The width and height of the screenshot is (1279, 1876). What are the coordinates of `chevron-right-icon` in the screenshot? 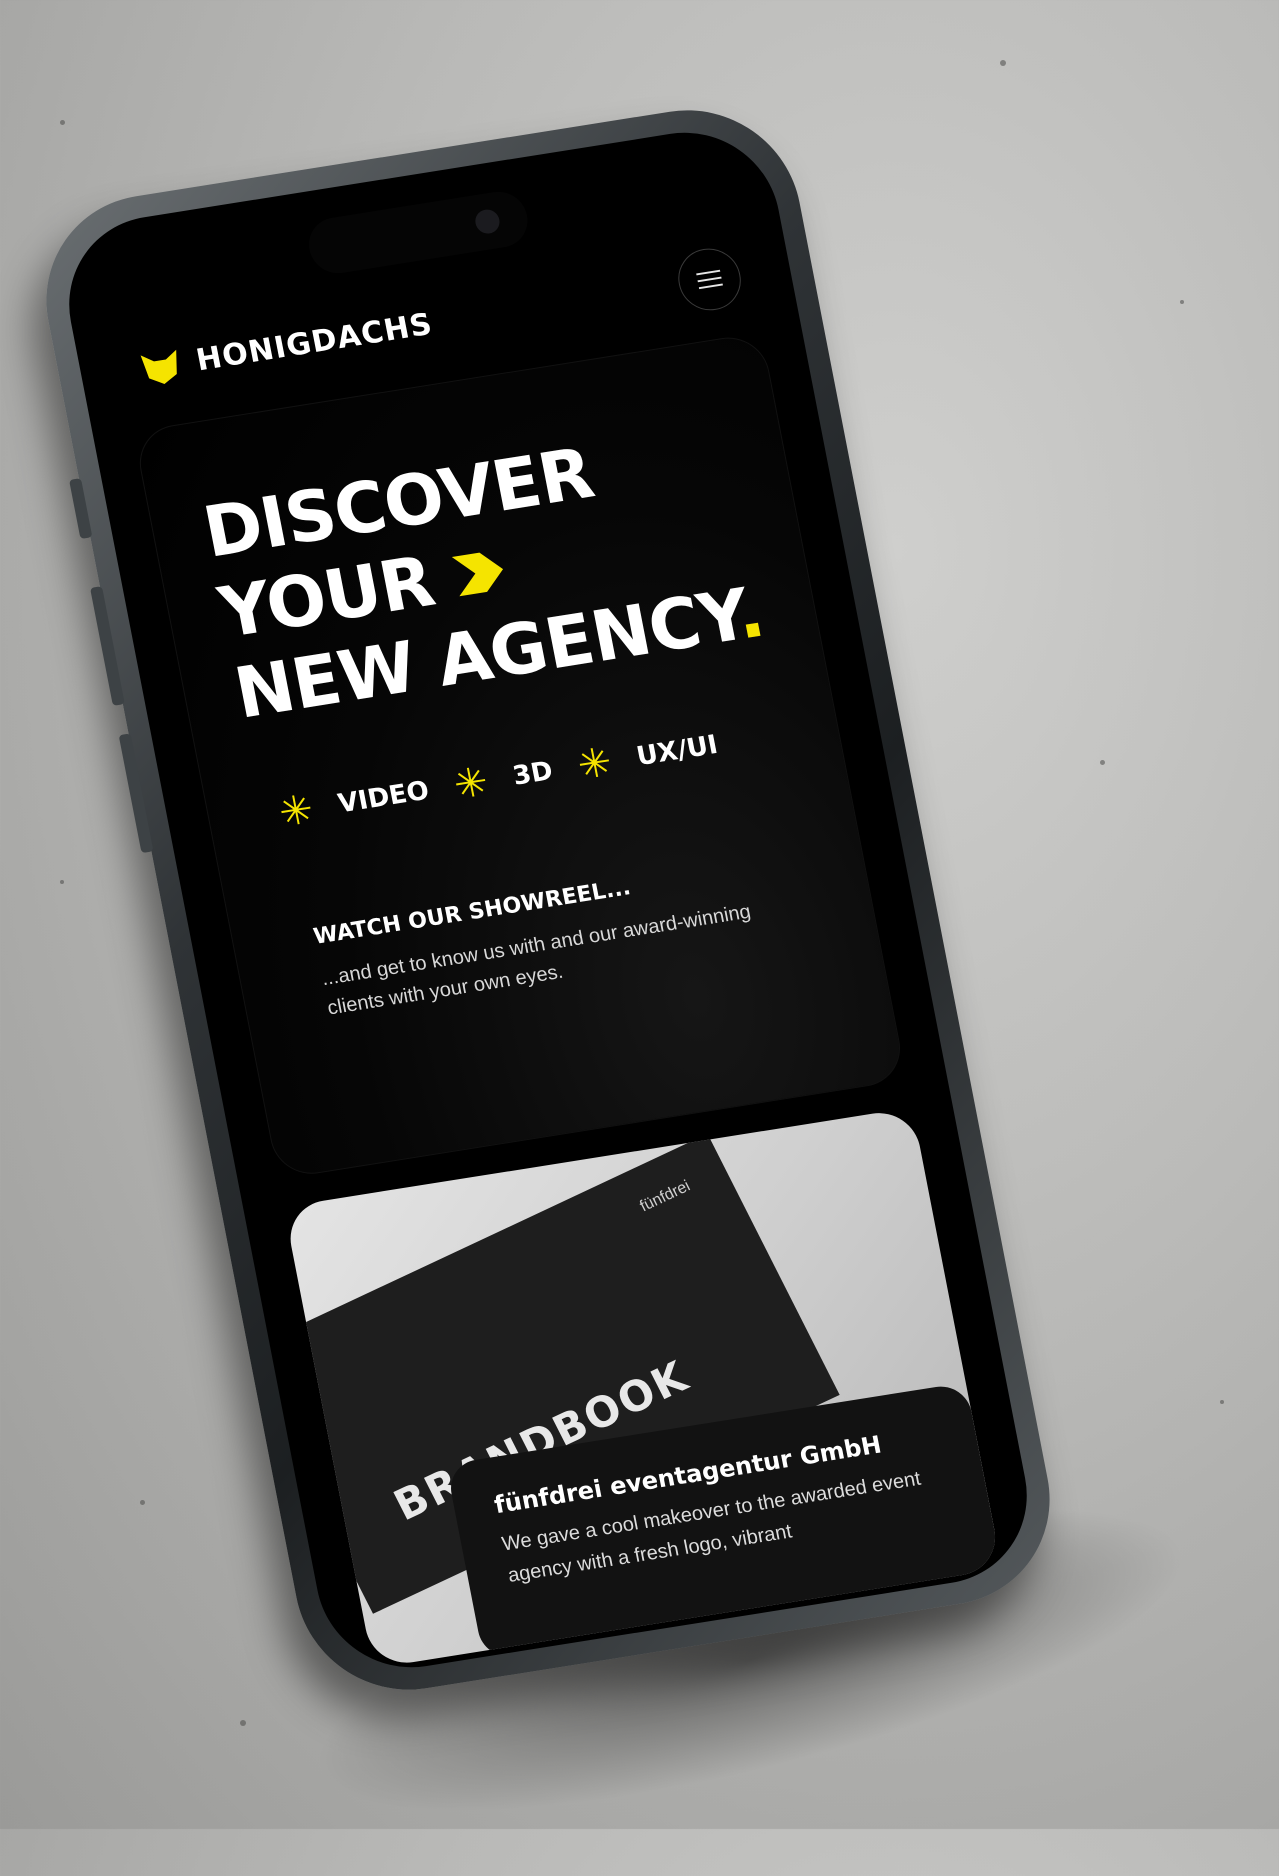 It's located at (478, 574).